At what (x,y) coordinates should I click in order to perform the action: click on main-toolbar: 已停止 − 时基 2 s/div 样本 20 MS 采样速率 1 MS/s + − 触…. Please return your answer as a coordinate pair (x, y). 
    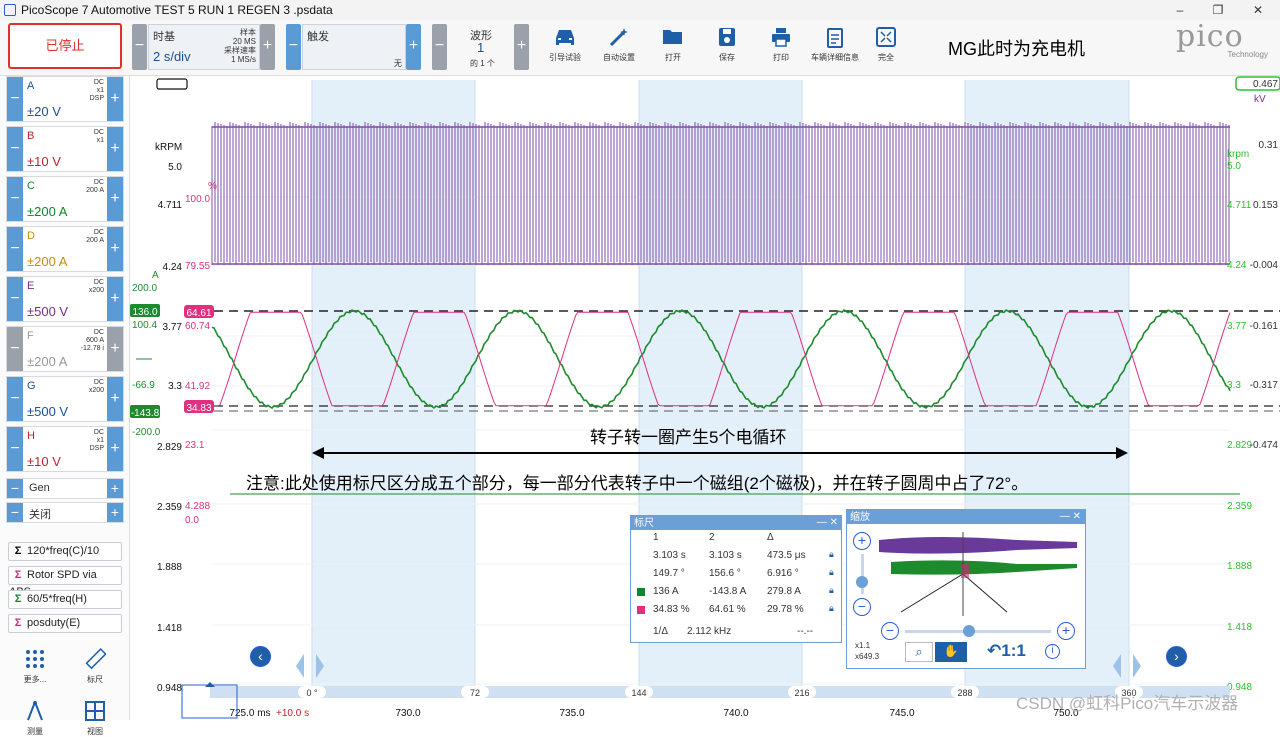
    Looking at the image, I should click on (640, 48).